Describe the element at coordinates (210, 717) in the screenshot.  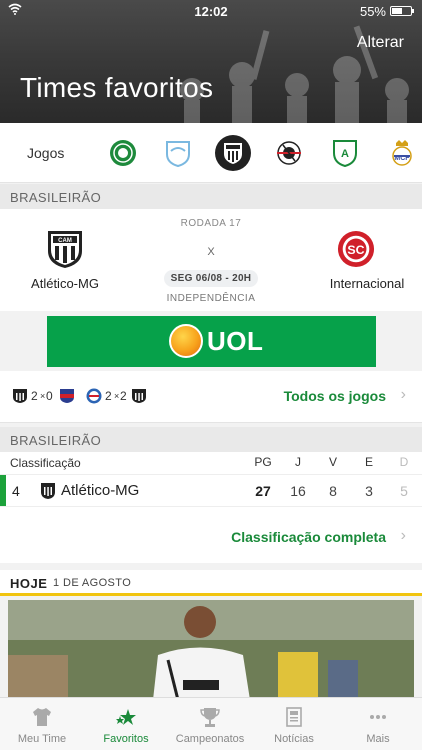
I see `trophy-icon` at that location.